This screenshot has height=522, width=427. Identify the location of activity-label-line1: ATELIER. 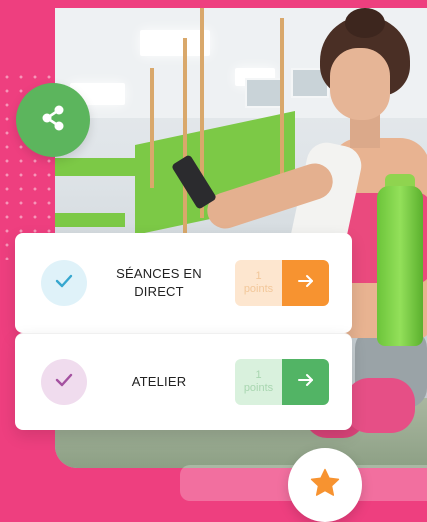
(159, 381).